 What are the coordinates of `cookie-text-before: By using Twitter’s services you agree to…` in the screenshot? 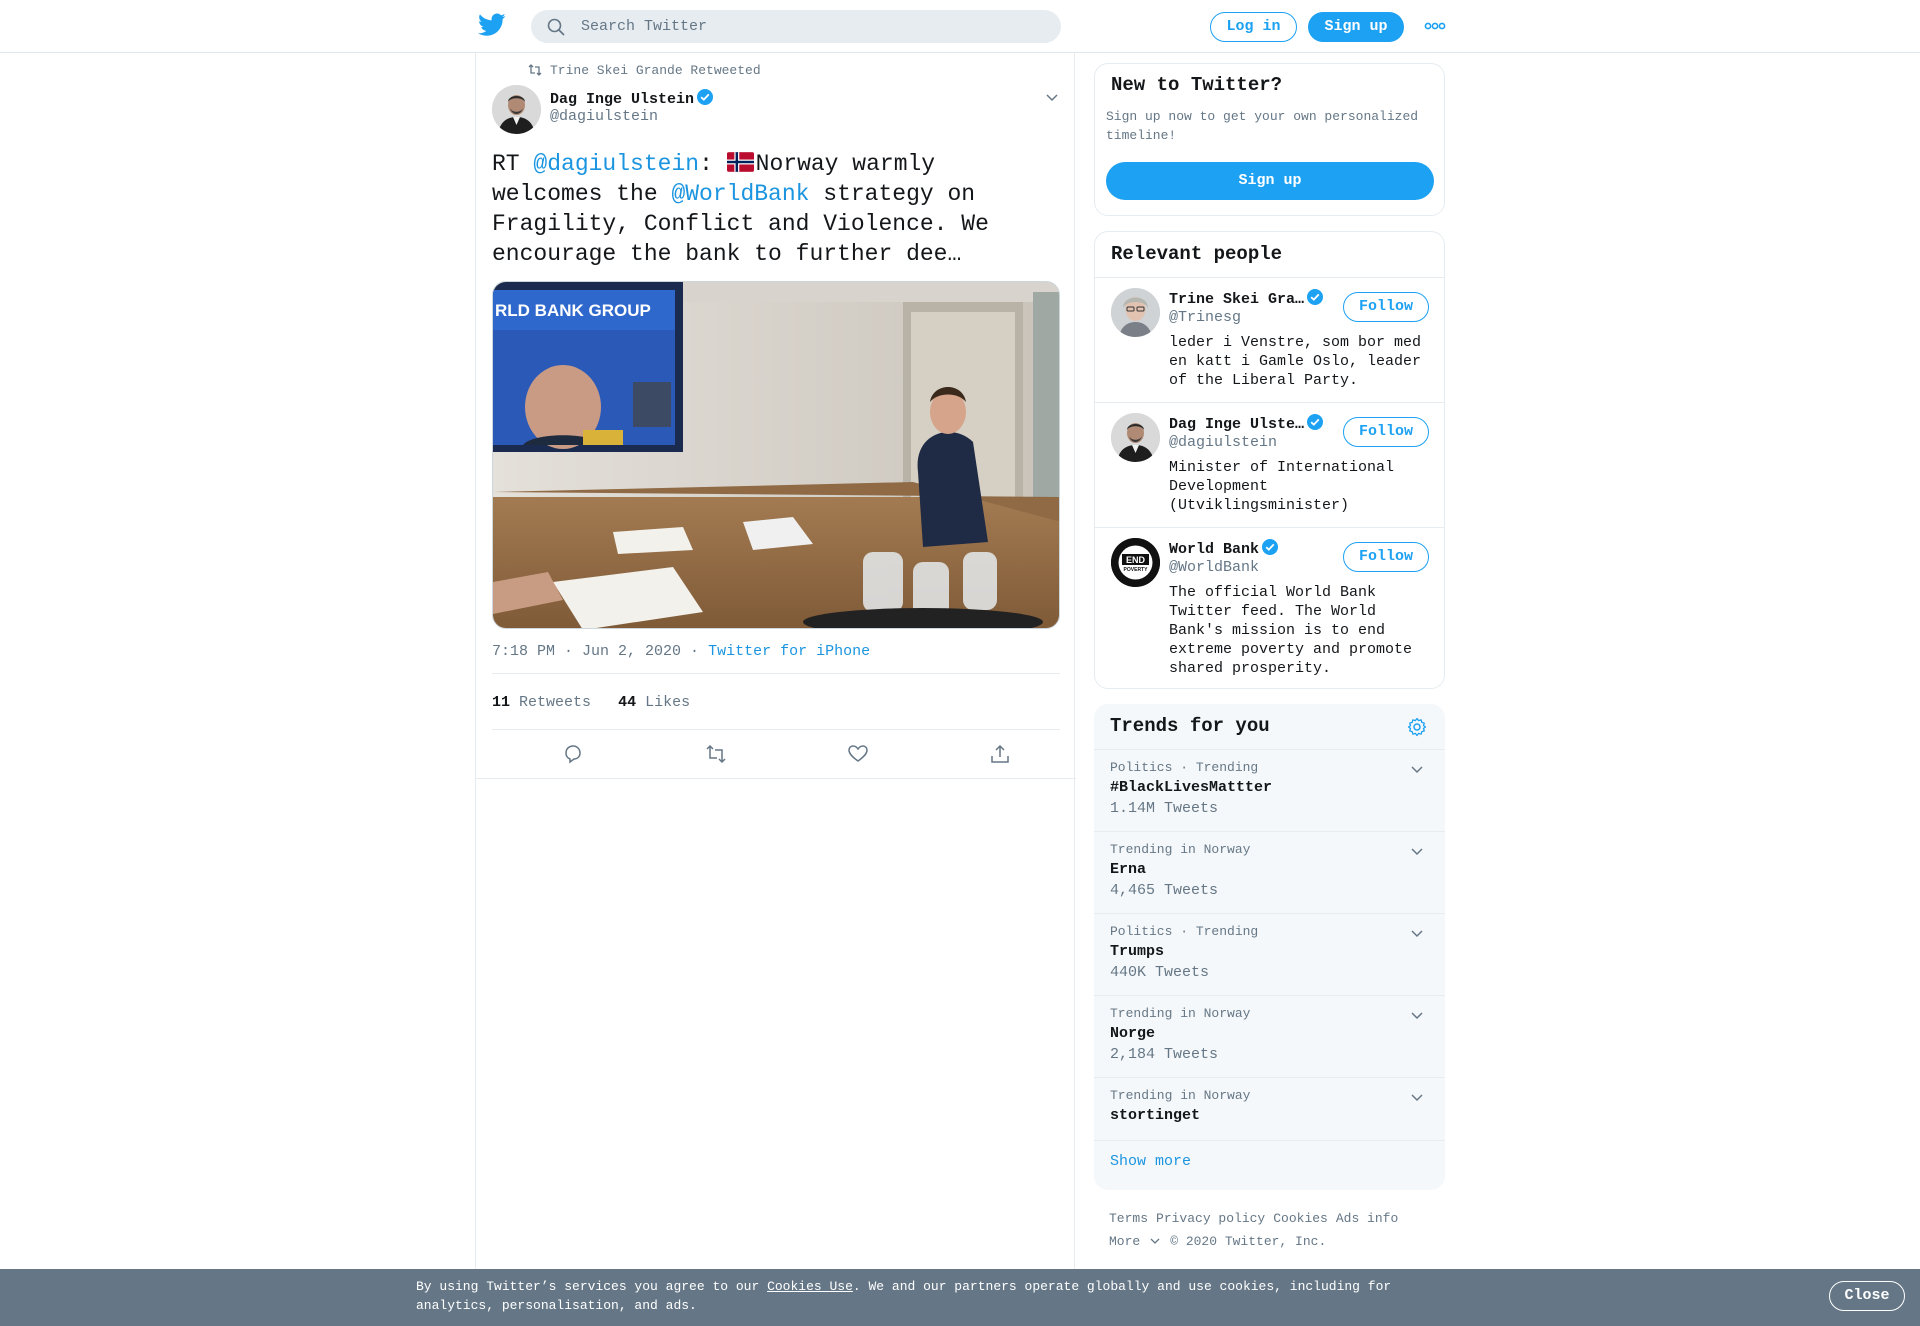 It's located at (592, 1286).